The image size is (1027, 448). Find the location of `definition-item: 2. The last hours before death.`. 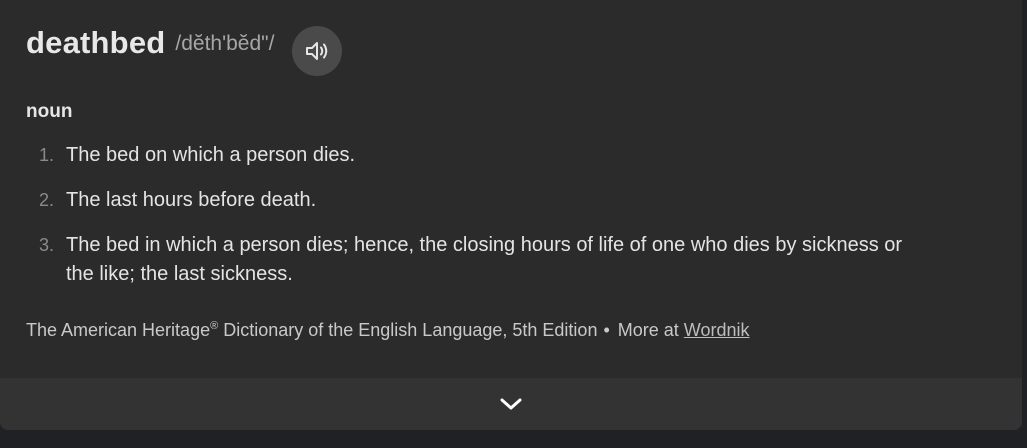

definition-item: 2. The last hours before death. is located at coordinates (466, 200).